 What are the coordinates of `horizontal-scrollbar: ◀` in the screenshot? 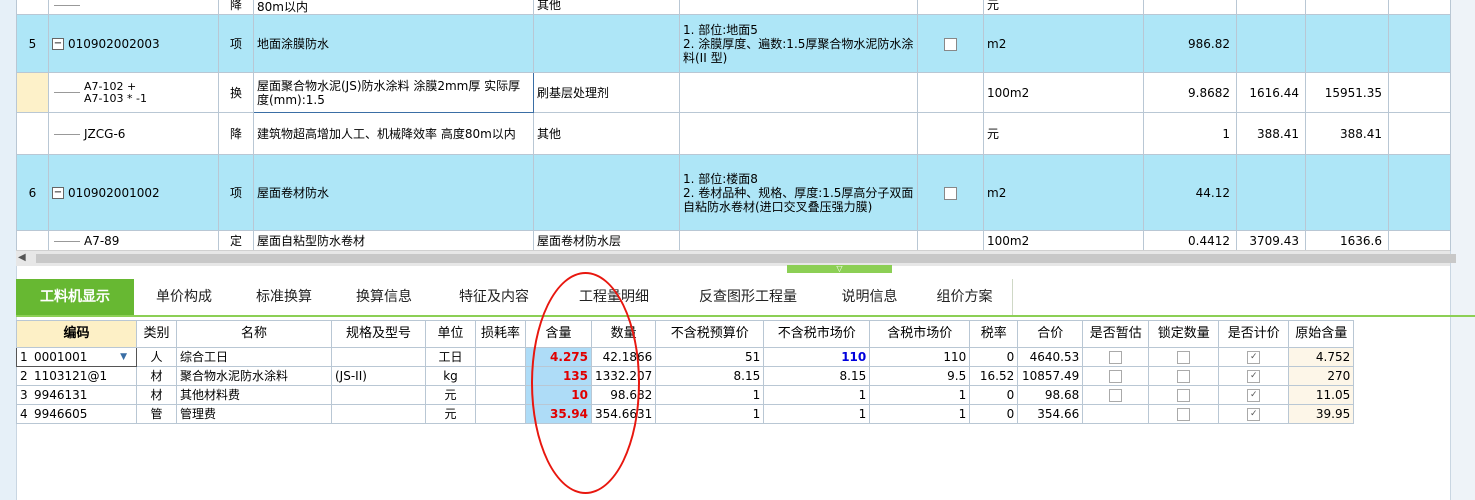 It's located at (736, 258).